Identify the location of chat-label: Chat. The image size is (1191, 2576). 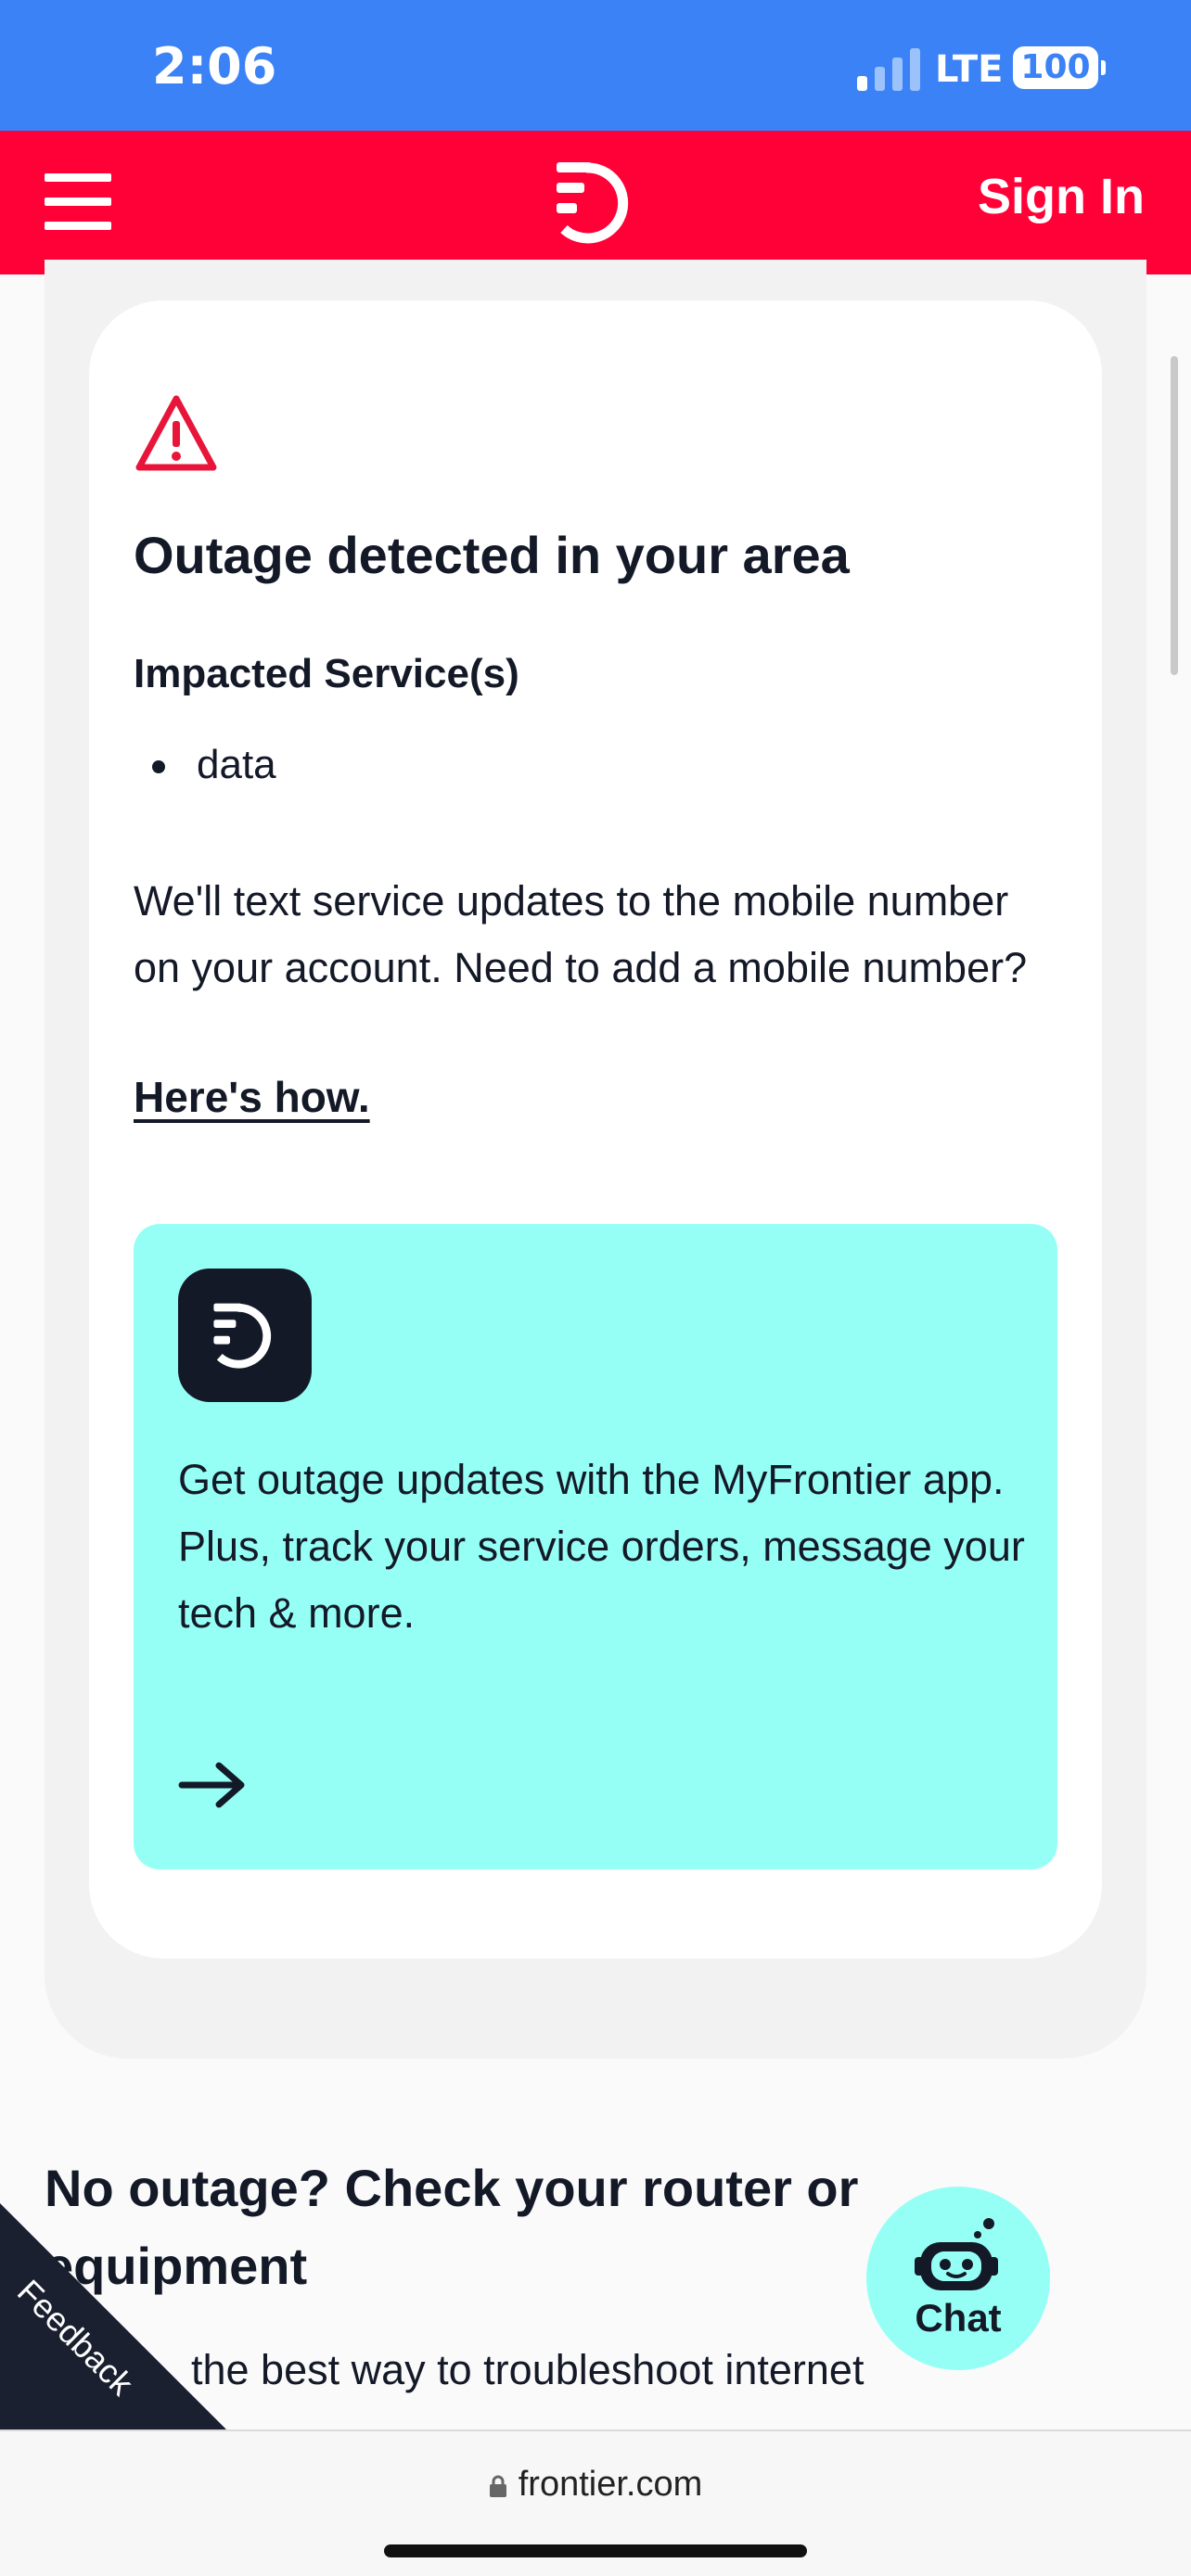
(958, 2318).